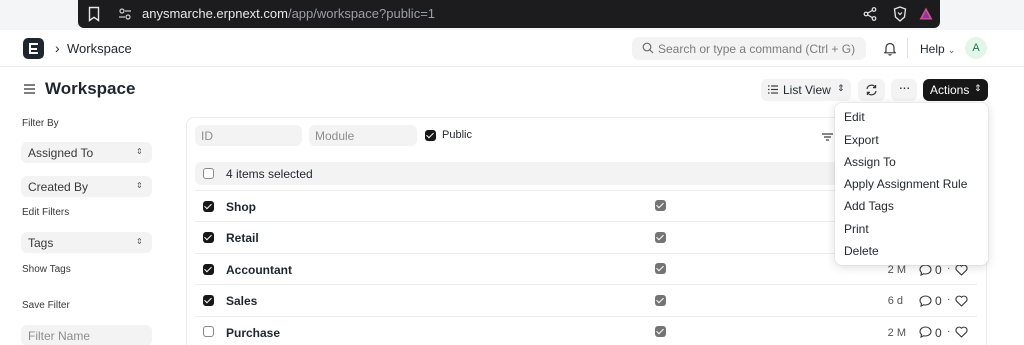  What do you see at coordinates (99, 48) in the screenshot?
I see `breadcrumb-workspace: Workspace` at bounding box center [99, 48].